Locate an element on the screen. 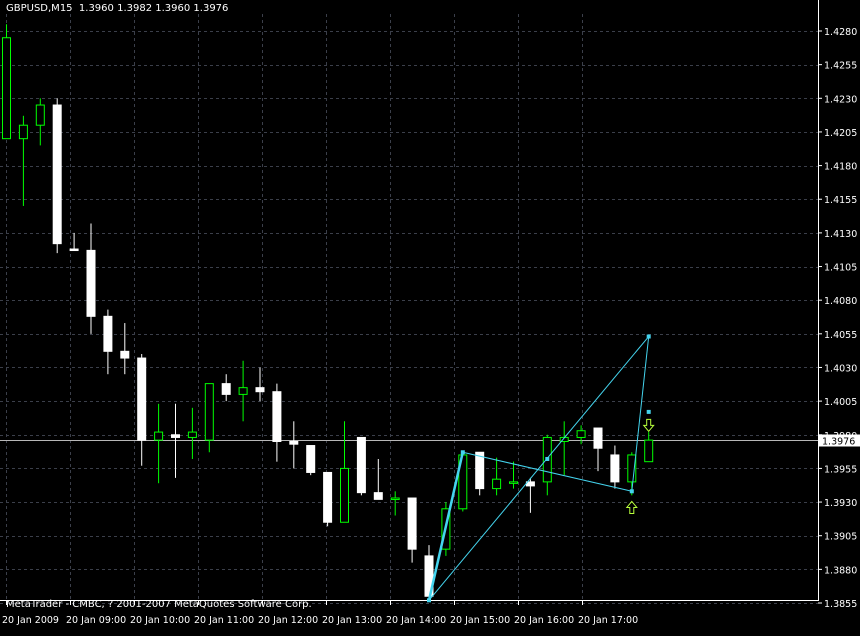 The height and width of the screenshot is (636, 860). y-tick-label: 1.4230 is located at coordinates (840, 99).